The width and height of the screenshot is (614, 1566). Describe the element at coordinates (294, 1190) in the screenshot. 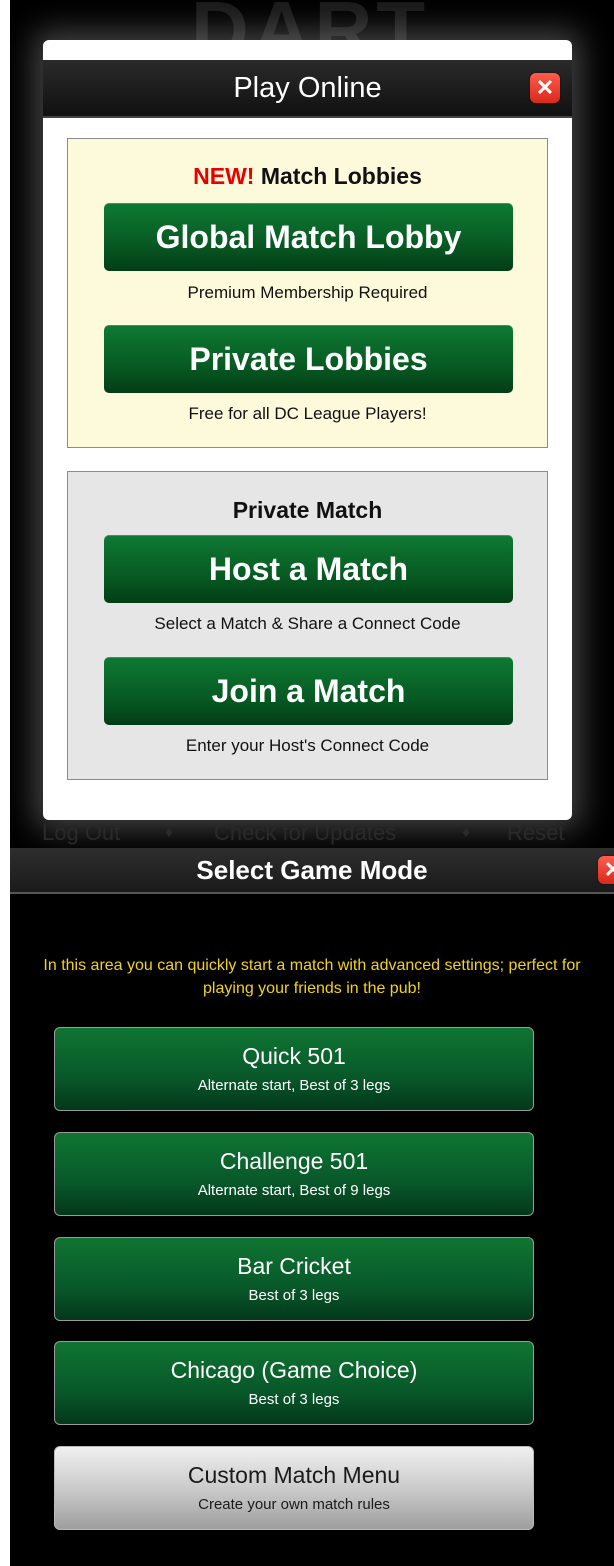

I see `mode-description: Alternate start, Best of 9 legs` at that location.